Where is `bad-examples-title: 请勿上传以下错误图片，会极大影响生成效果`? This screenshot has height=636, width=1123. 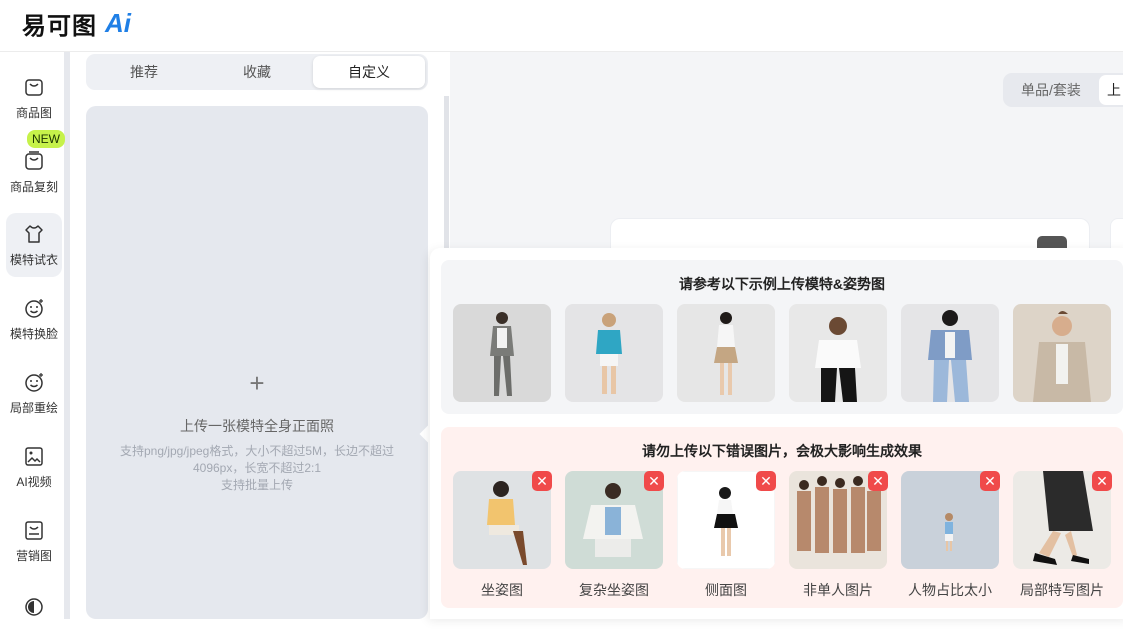 bad-examples-title: 请勿上传以下错误图片，会极大影响生成效果 is located at coordinates (782, 451).